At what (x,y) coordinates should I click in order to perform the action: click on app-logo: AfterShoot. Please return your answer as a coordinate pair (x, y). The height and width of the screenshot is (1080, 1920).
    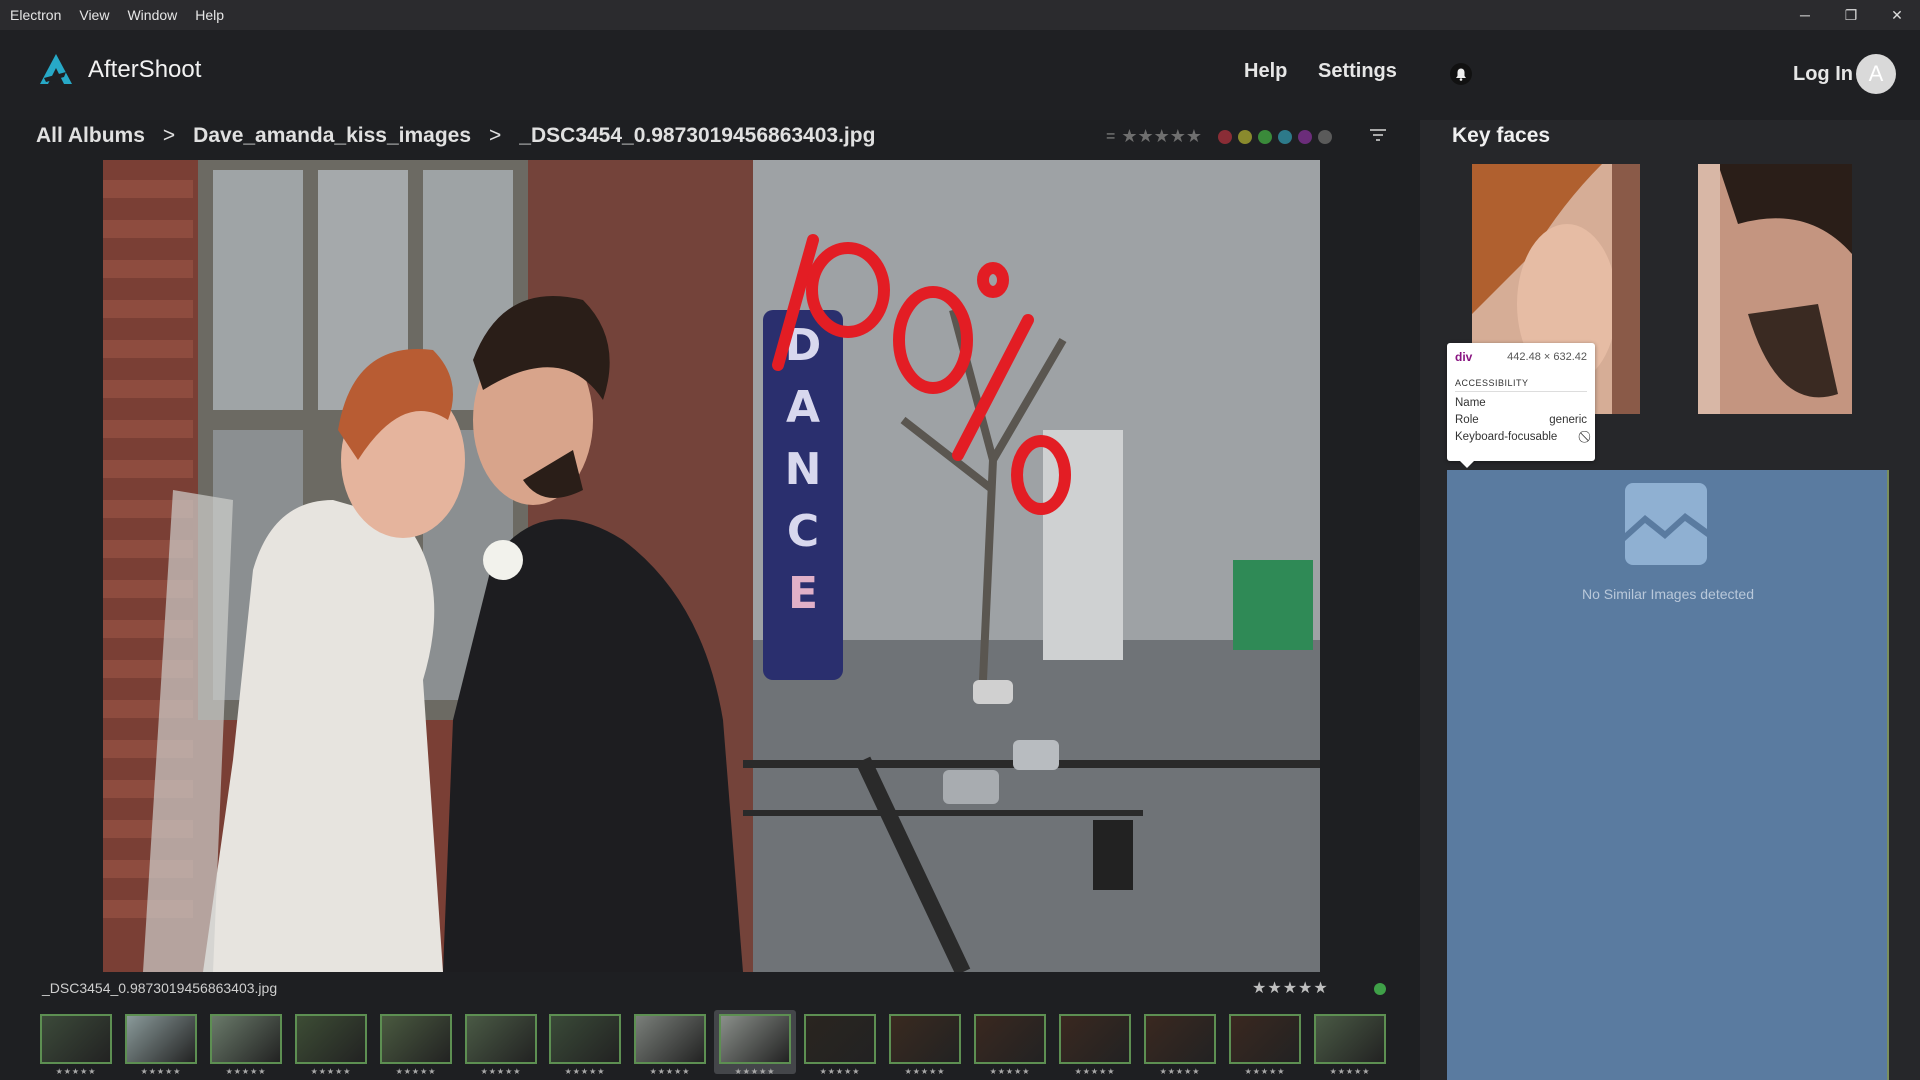
    Looking at the image, I should click on (118, 70).